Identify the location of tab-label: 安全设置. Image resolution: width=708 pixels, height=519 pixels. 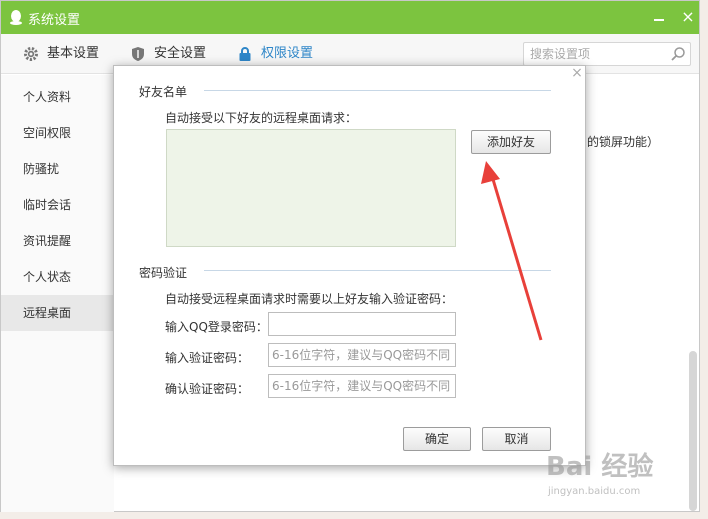
(180, 53).